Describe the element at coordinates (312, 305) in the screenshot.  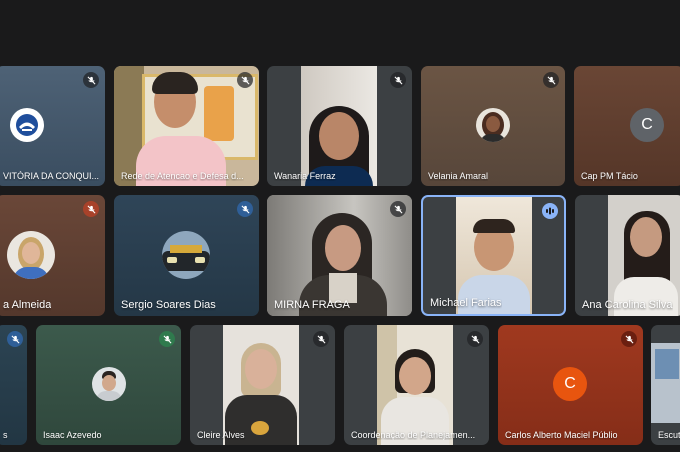
I see `participant-name: MIRNA FRAGA` at that location.